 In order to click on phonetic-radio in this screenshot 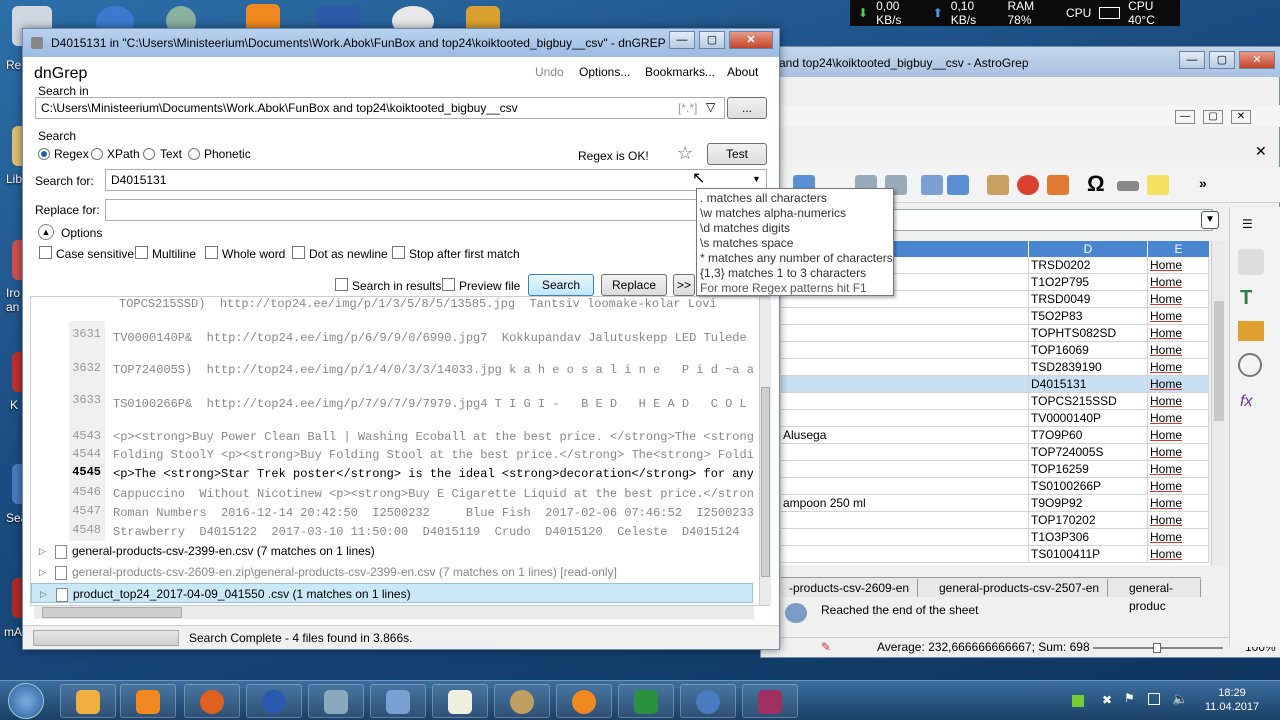, I will do `click(194, 154)`.